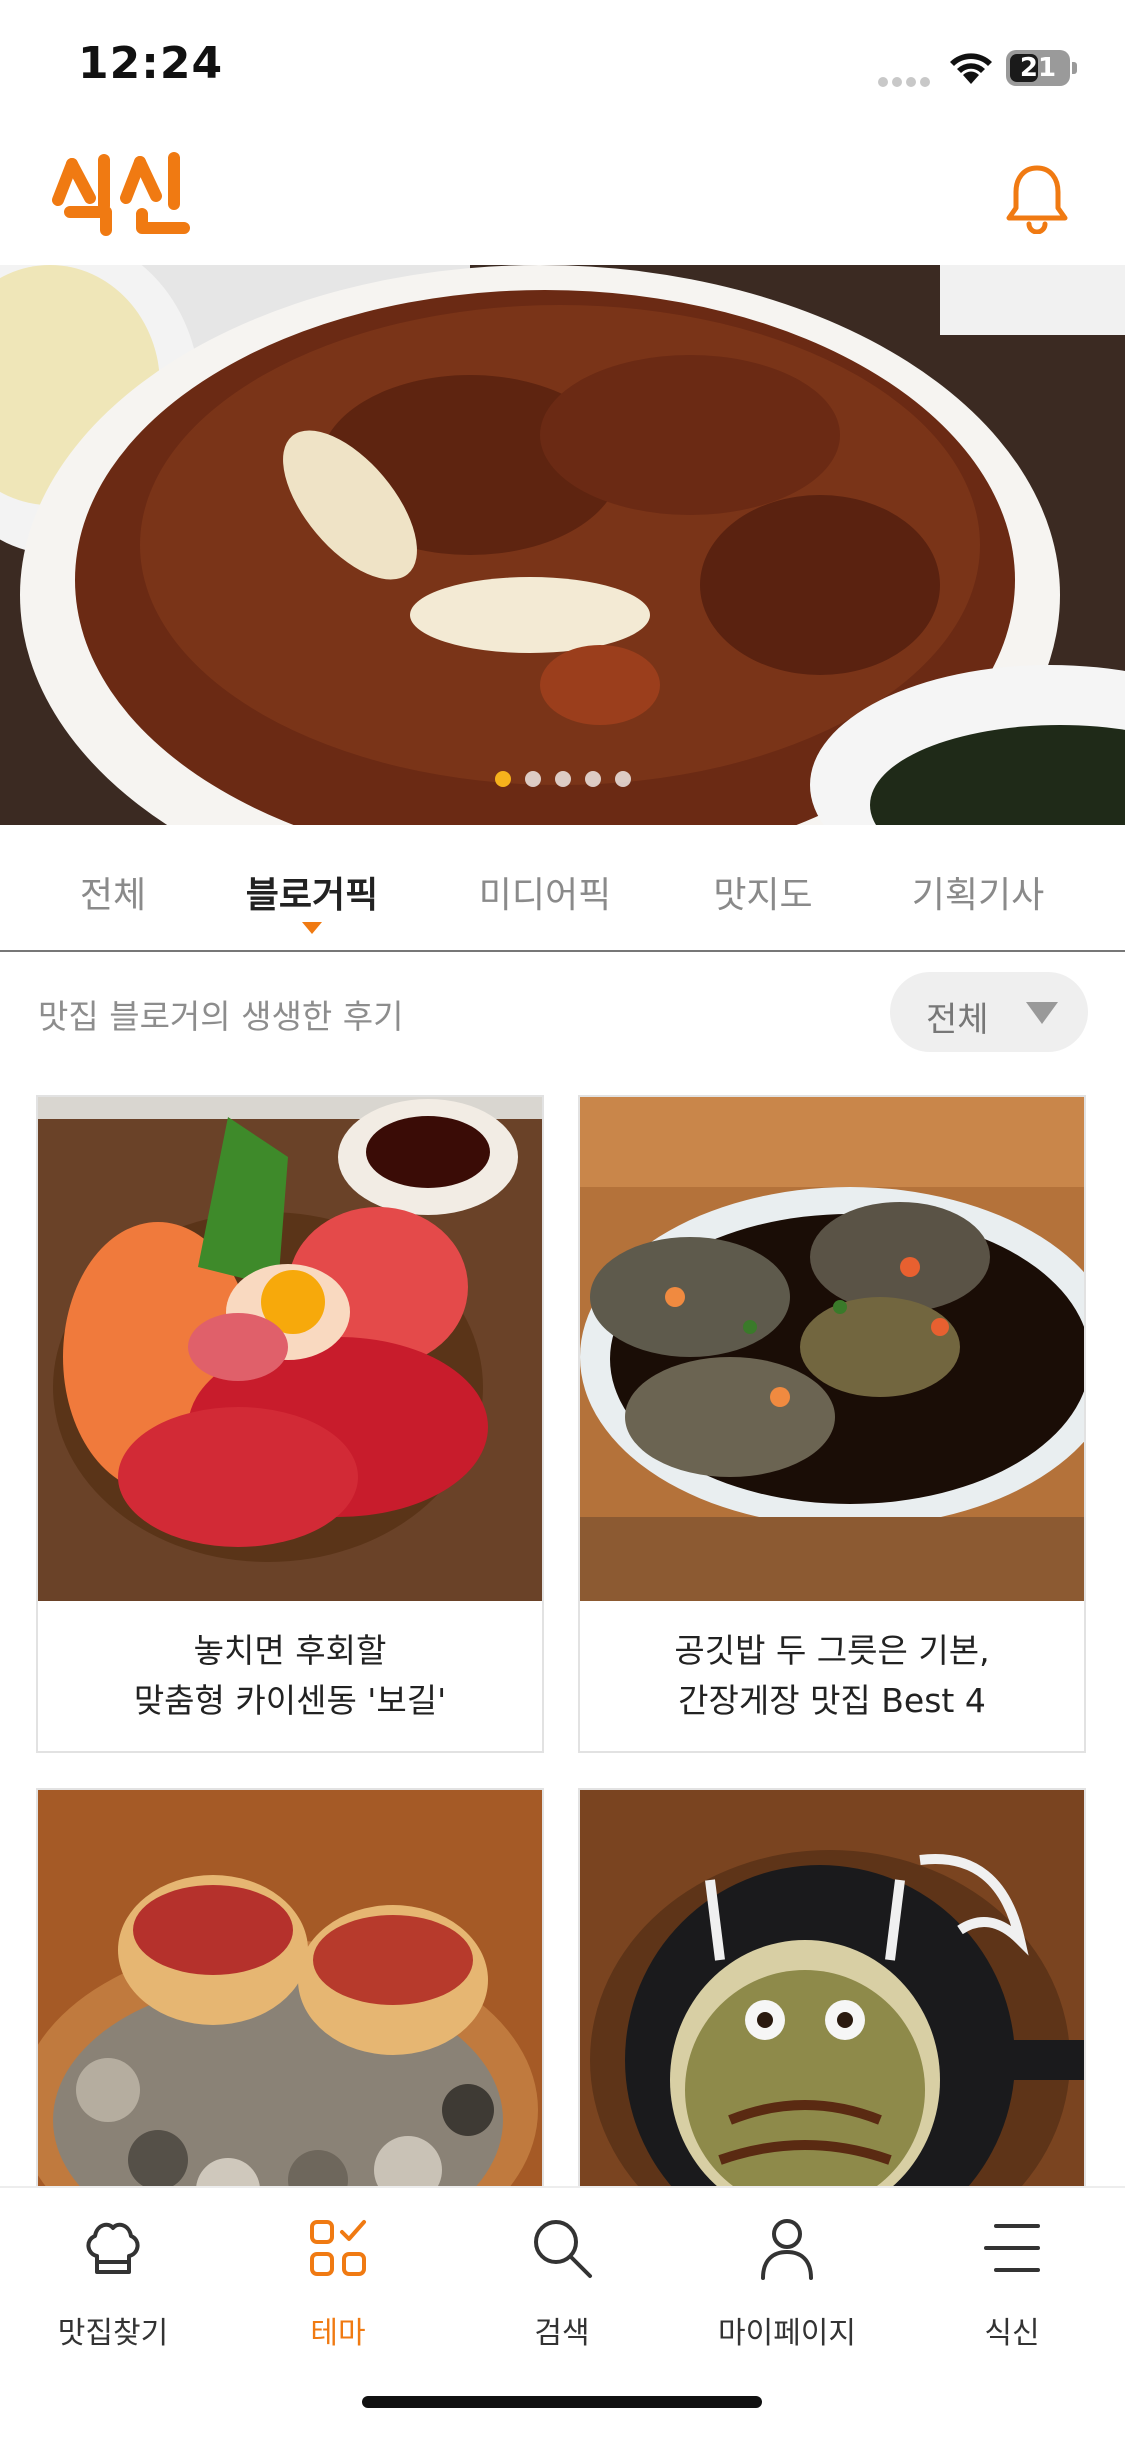 Image resolution: width=1125 pixels, height=2438 pixels. I want to click on nav-label: 식신, so click(1012, 2333).